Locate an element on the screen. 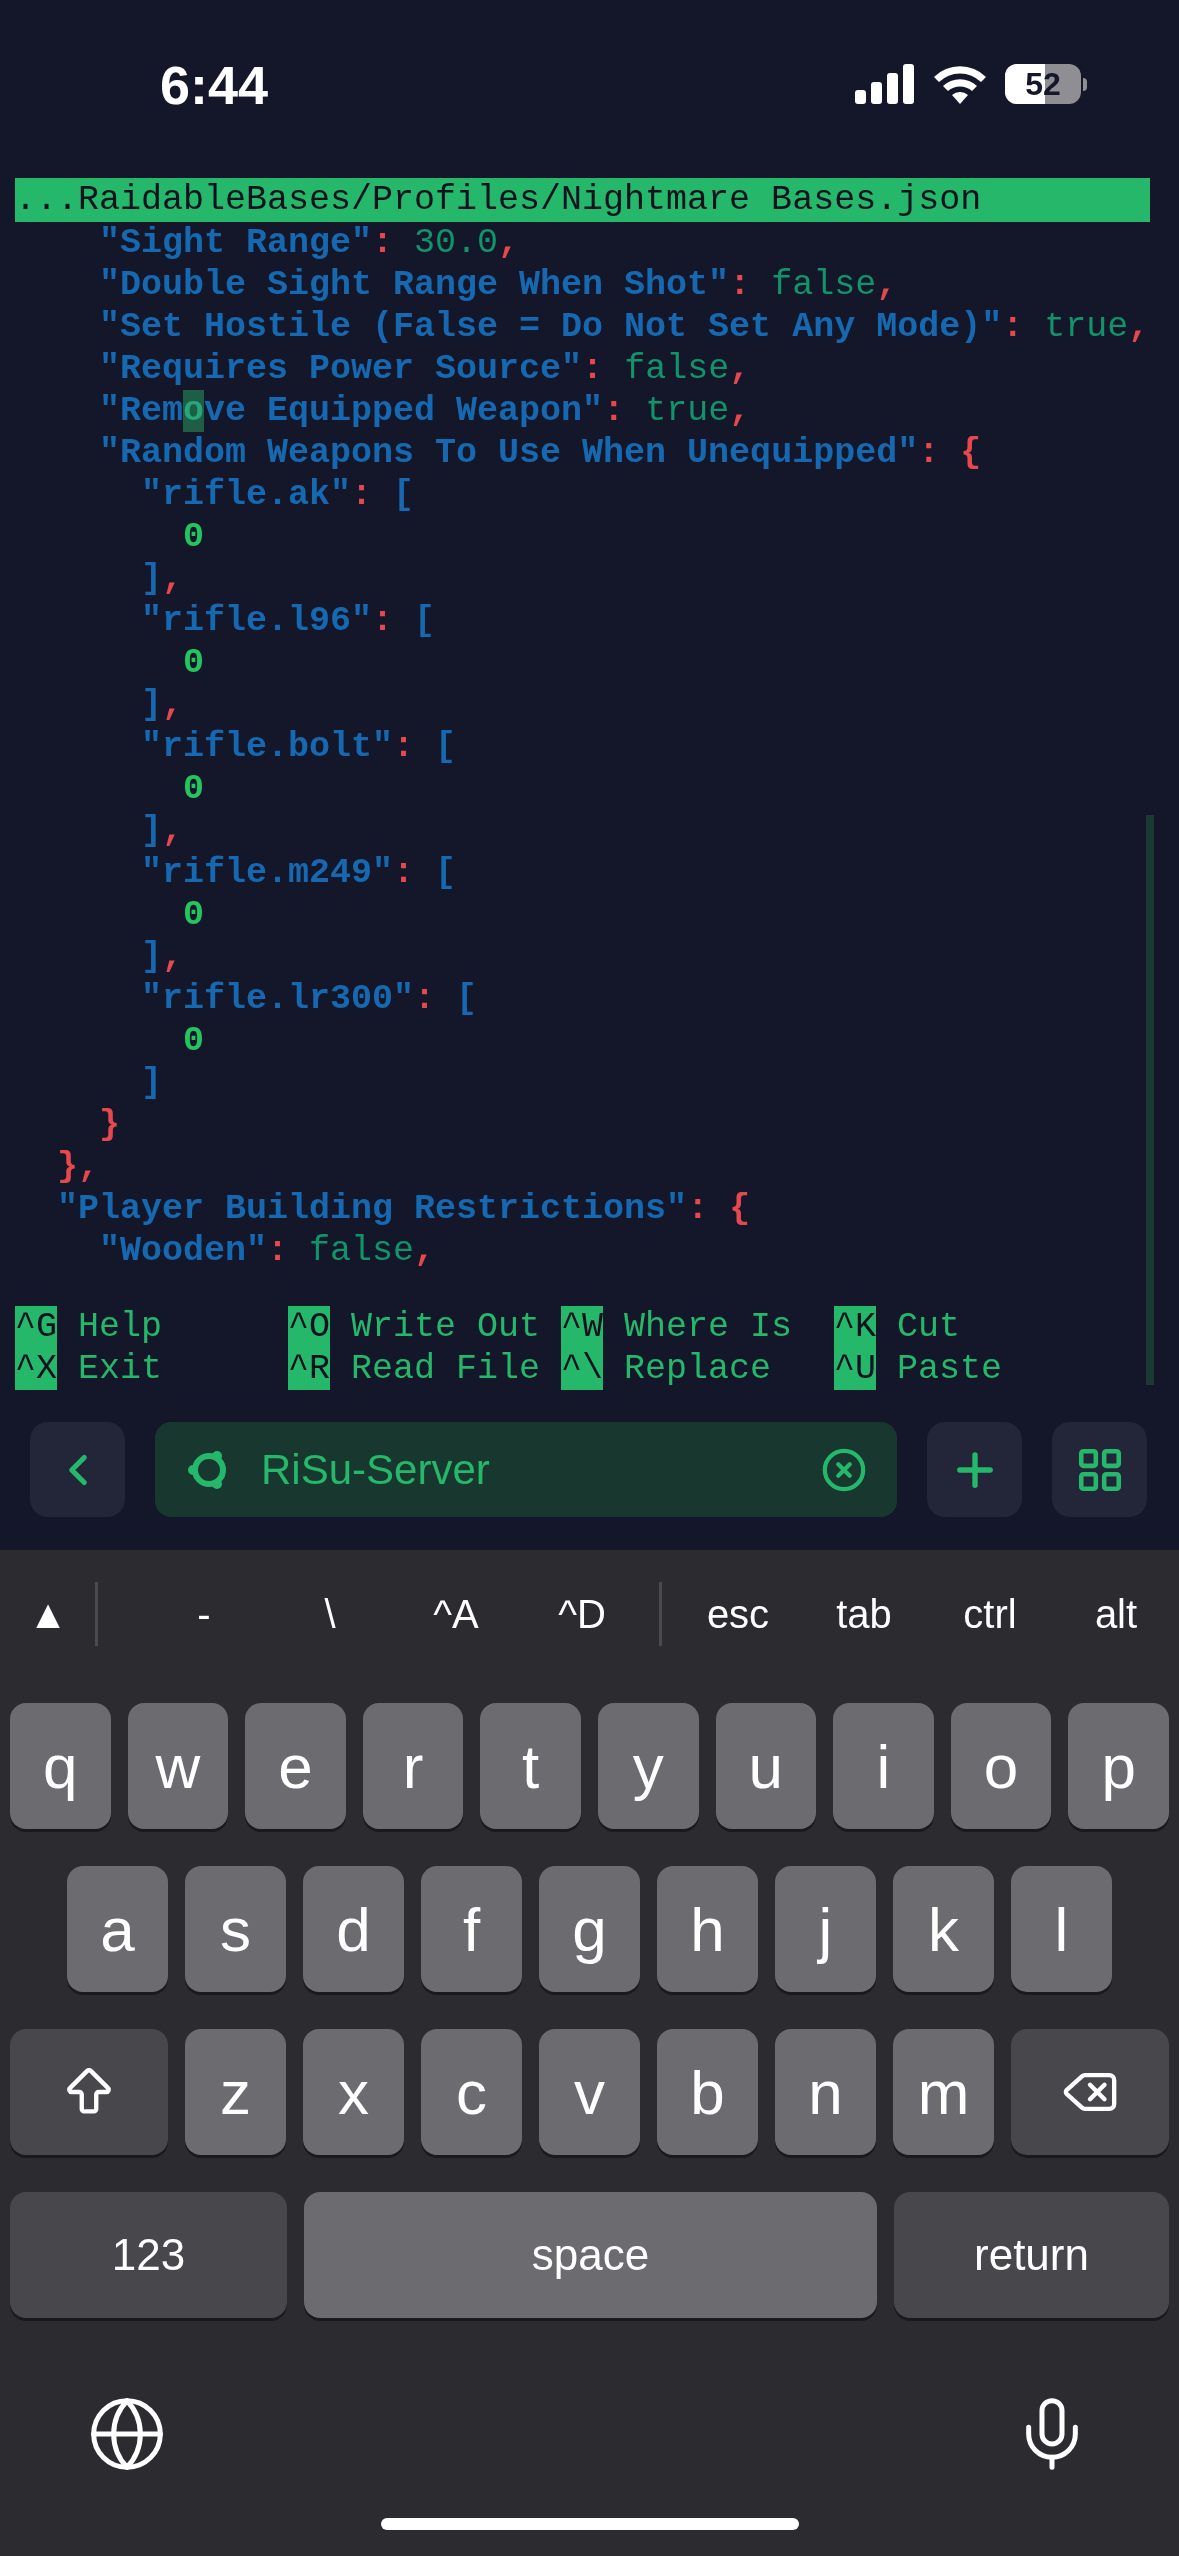  letter-key: i is located at coordinates (883, 1766).